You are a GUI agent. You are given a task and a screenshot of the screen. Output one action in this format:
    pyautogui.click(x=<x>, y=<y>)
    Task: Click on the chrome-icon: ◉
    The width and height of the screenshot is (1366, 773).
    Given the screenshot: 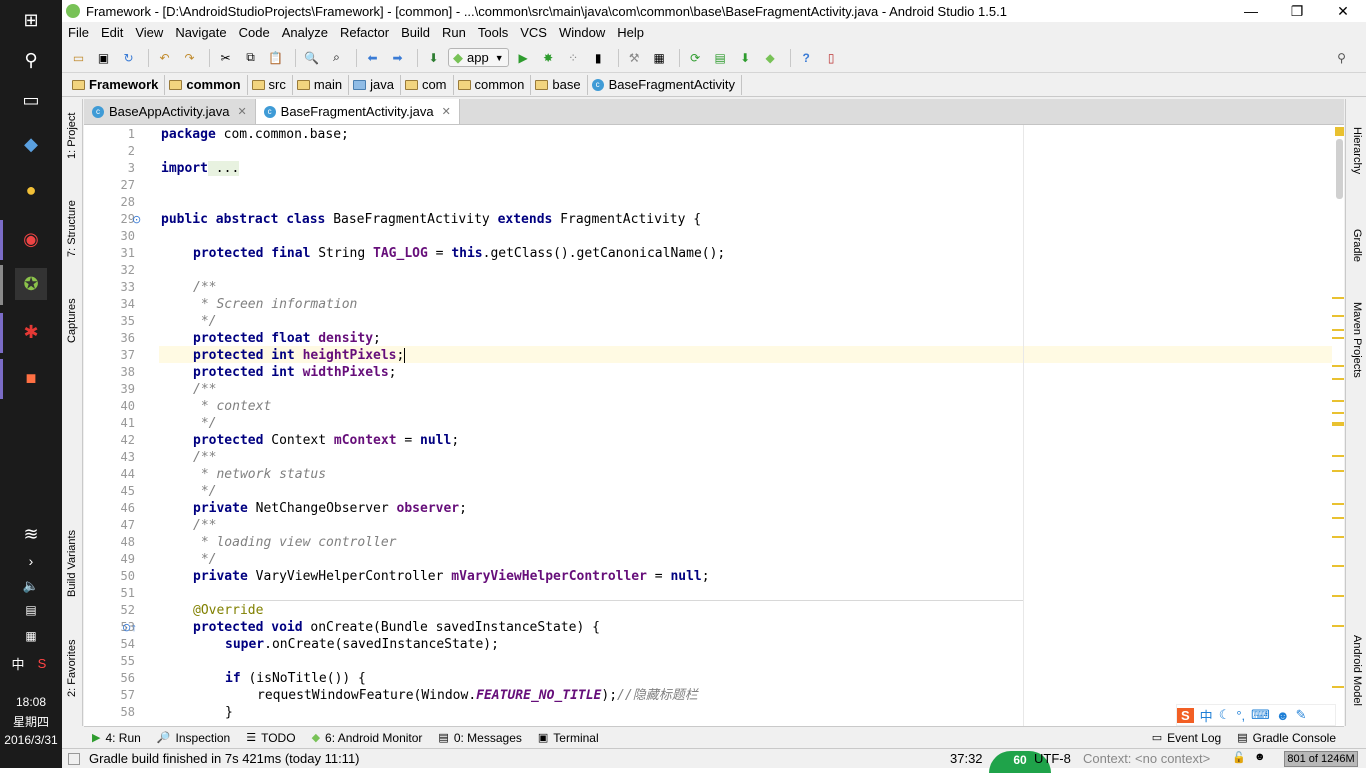 What is the action you would take?
    pyautogui.click(x=31, y=239)
    